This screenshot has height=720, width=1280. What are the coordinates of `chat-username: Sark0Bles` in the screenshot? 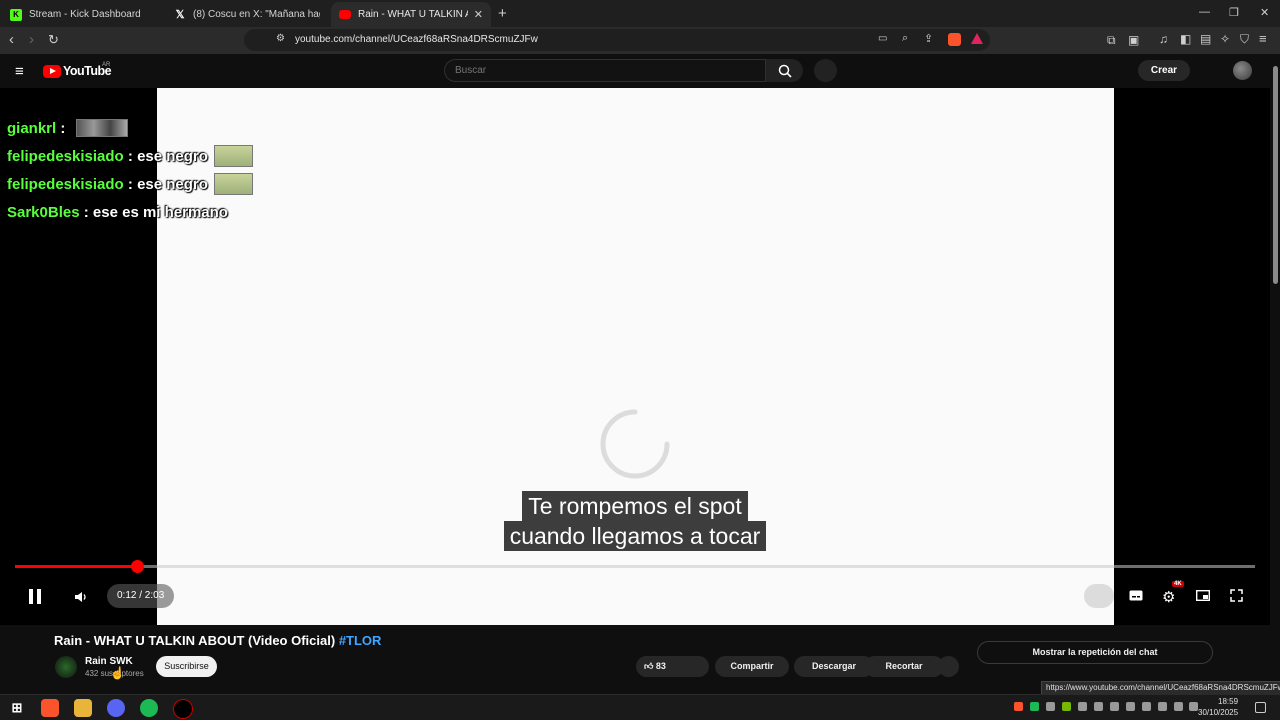 It's located at (43, 212).